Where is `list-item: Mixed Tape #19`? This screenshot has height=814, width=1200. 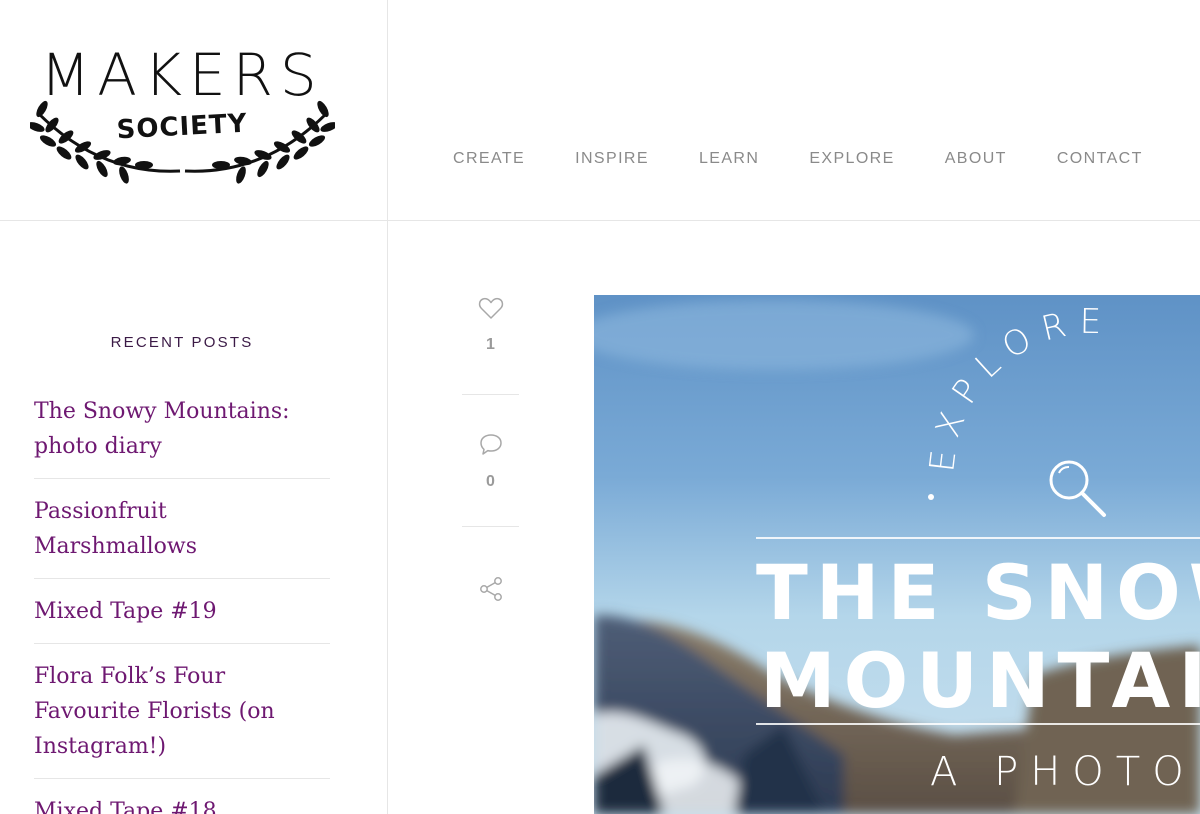
list-item: Mixed Tape #19 is located at coordinates (182, 611).